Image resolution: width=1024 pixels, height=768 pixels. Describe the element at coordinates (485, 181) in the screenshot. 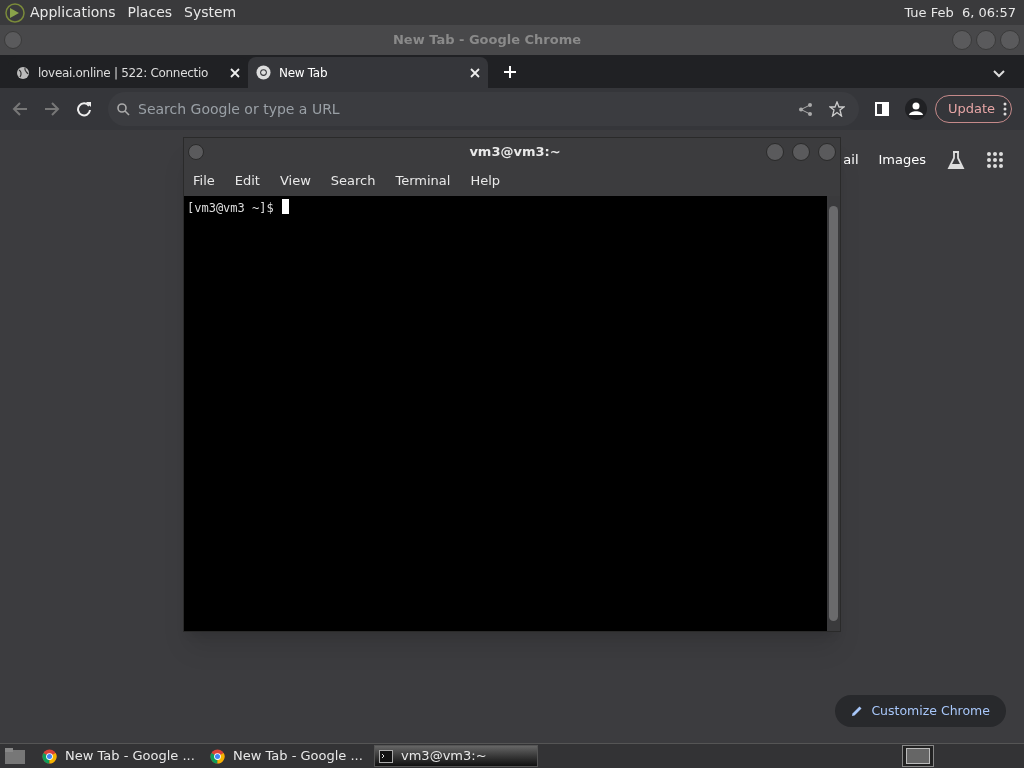

I see `terminal-menu: Help` at that location.